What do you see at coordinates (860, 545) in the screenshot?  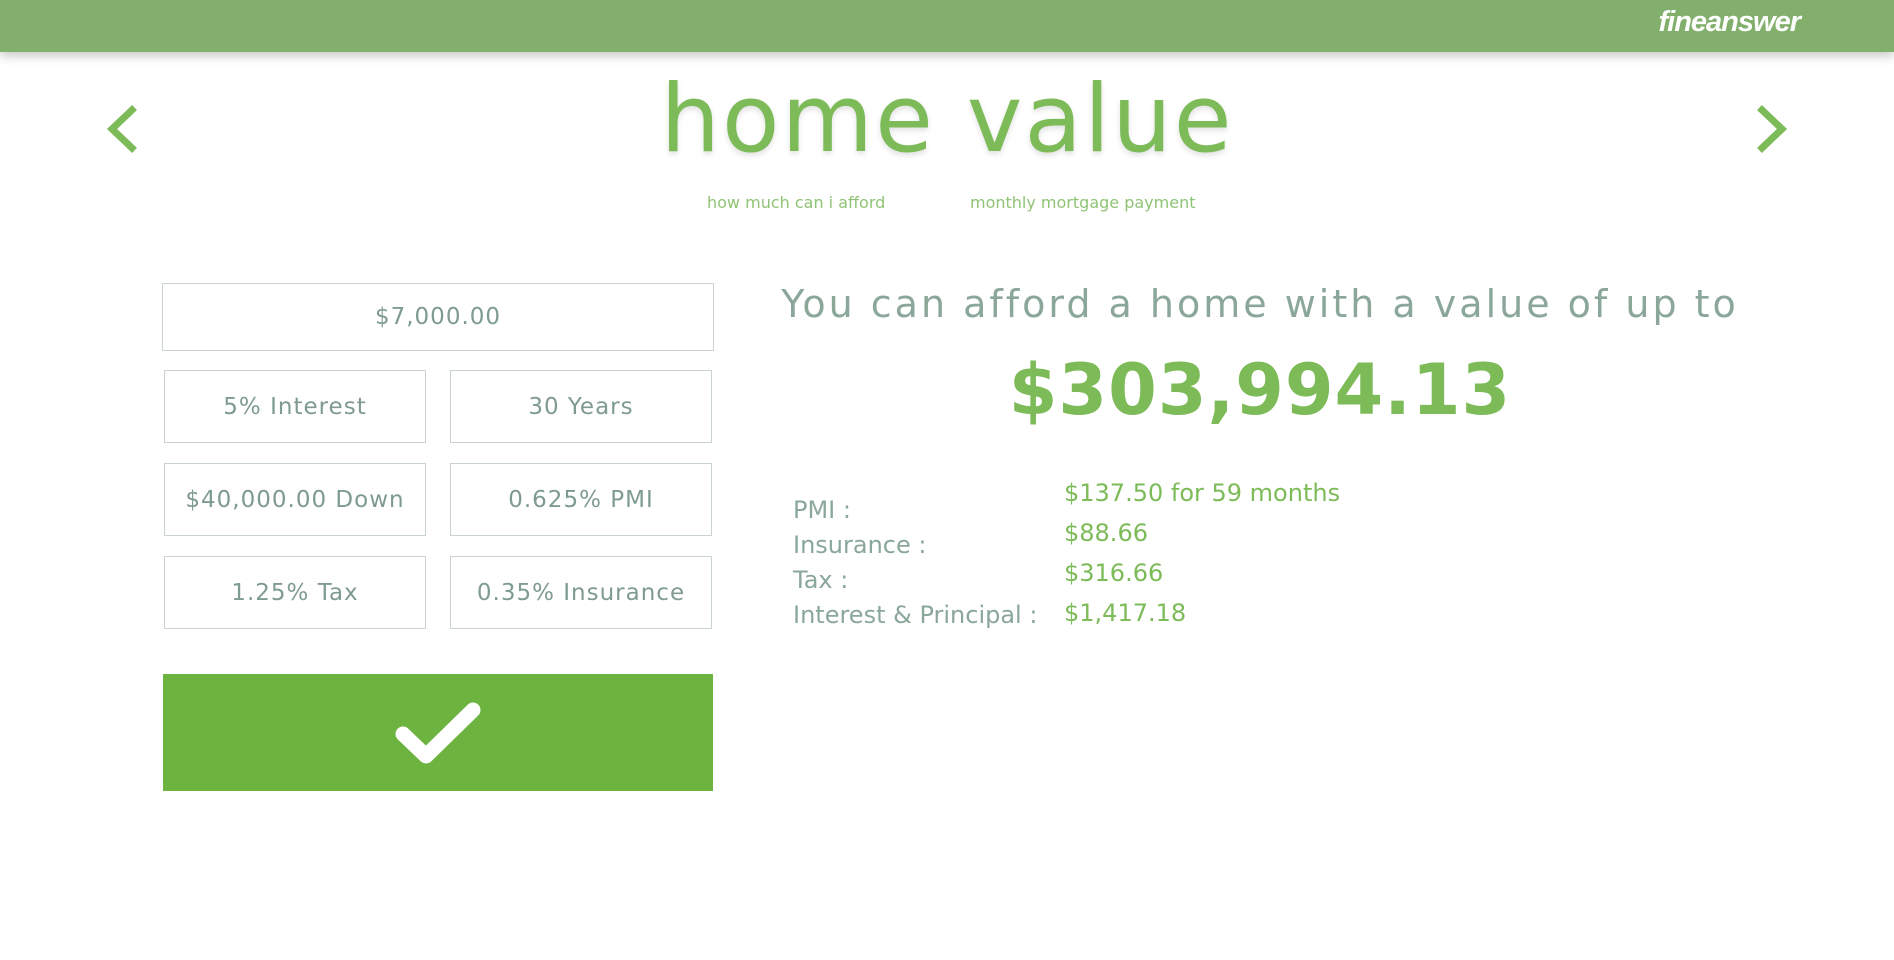 I see `insurance-label: Insurance :` at bounding box center [860, 545].